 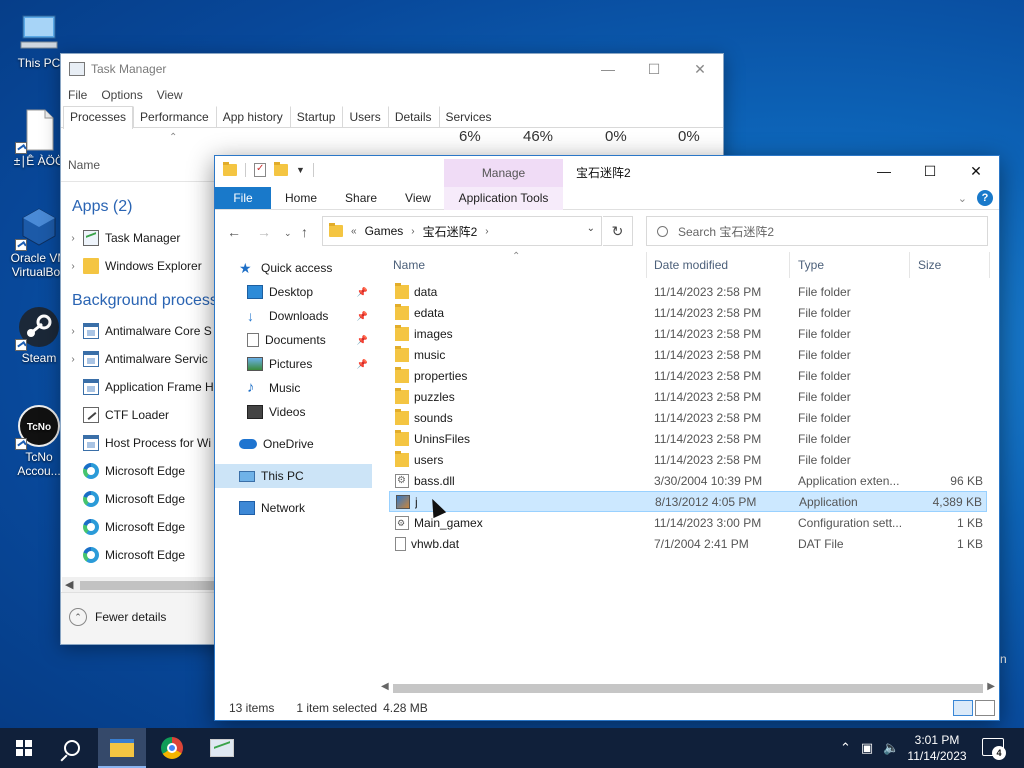 I want to click on column-network-percent: 0%, so click(x=689, y=136).